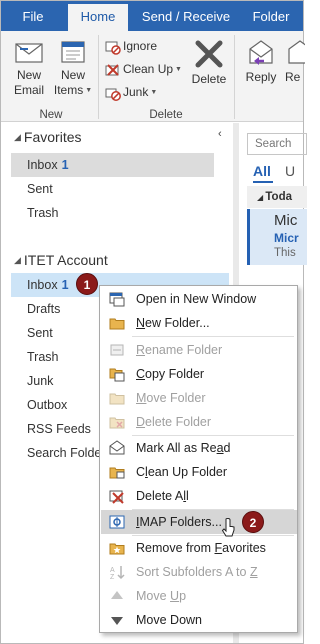  What do you see at coordinates (140, 46) in the screenshot?
I see `ignore-label: Ignore` at bounding box center [140, 46].